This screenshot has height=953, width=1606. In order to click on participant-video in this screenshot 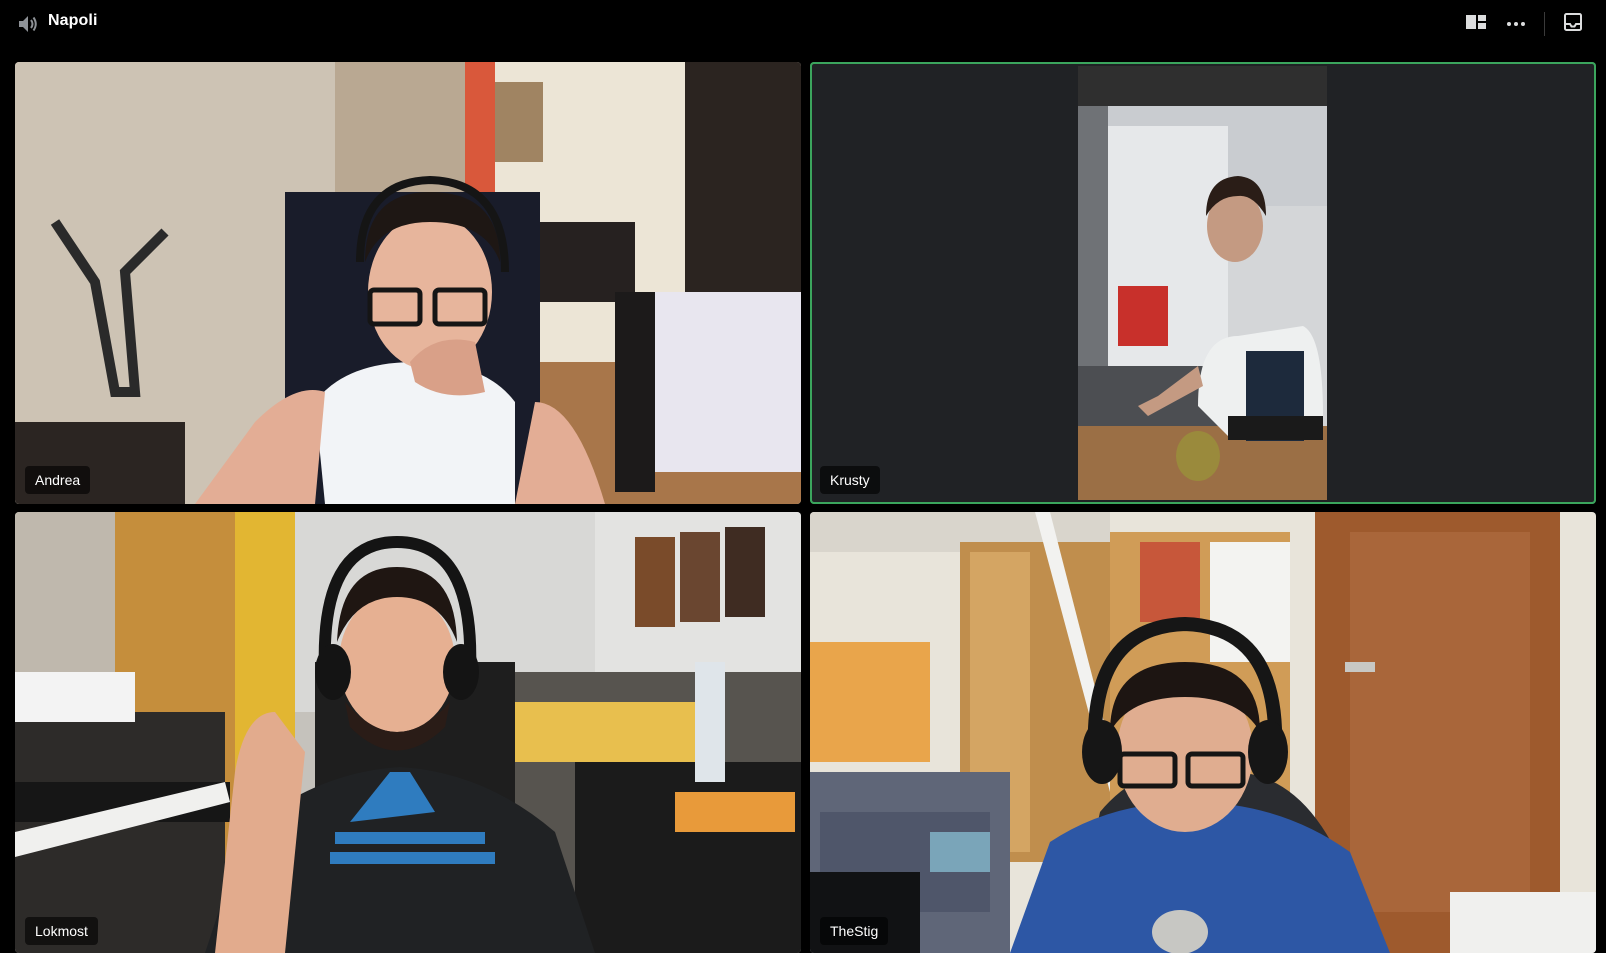, I will do `click(1202, 283)`.